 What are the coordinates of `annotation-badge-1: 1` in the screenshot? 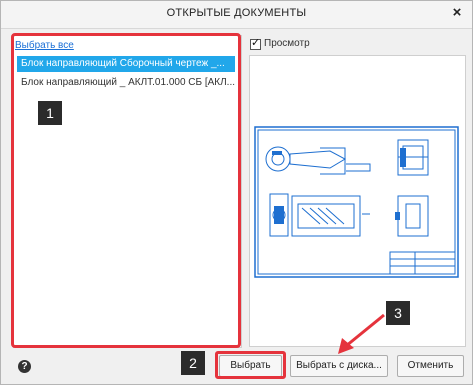 It's located at (50, 113).